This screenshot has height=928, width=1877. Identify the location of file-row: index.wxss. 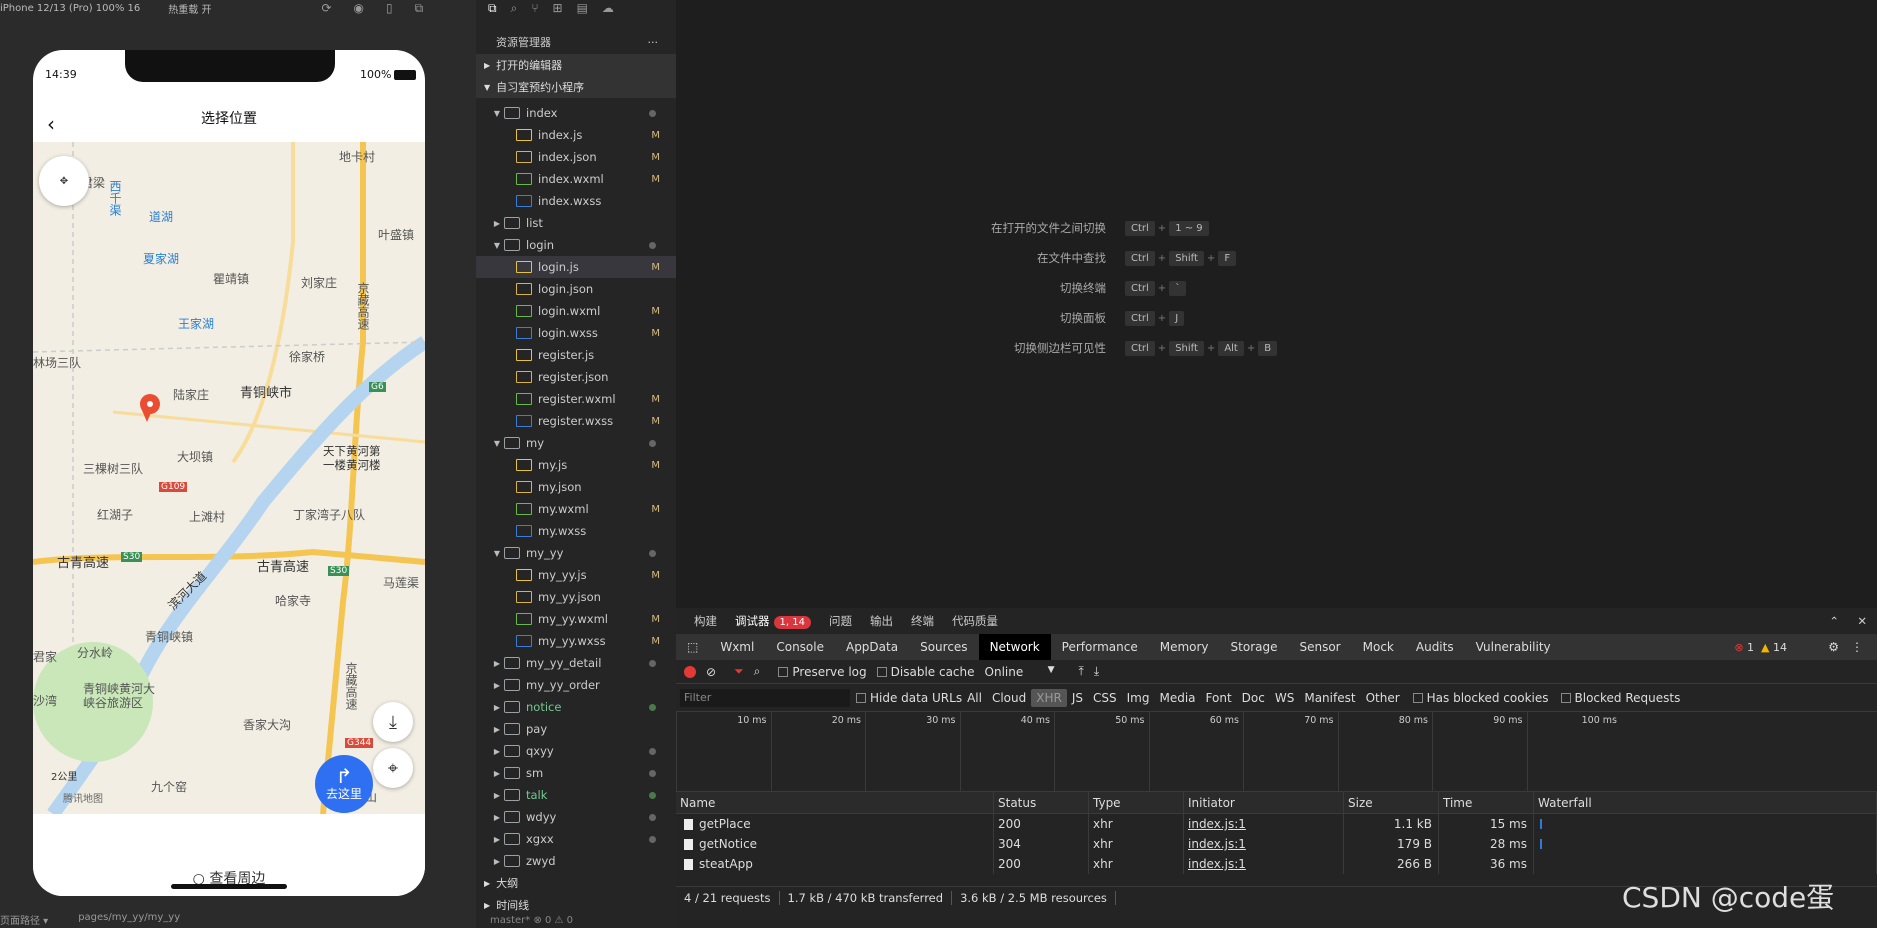
(576, 201).